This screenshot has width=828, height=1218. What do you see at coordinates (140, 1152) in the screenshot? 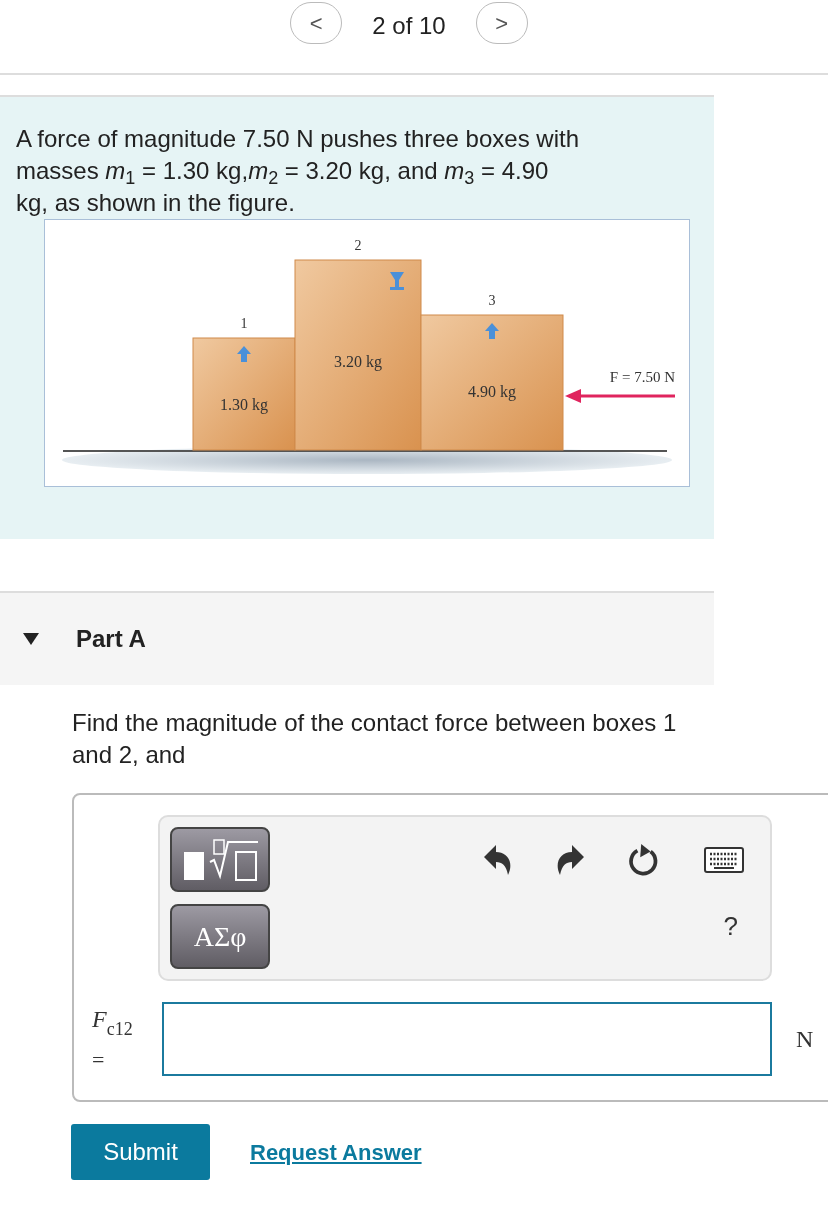
I see `submit-button: Submit` at bounding box center [140, 1152].